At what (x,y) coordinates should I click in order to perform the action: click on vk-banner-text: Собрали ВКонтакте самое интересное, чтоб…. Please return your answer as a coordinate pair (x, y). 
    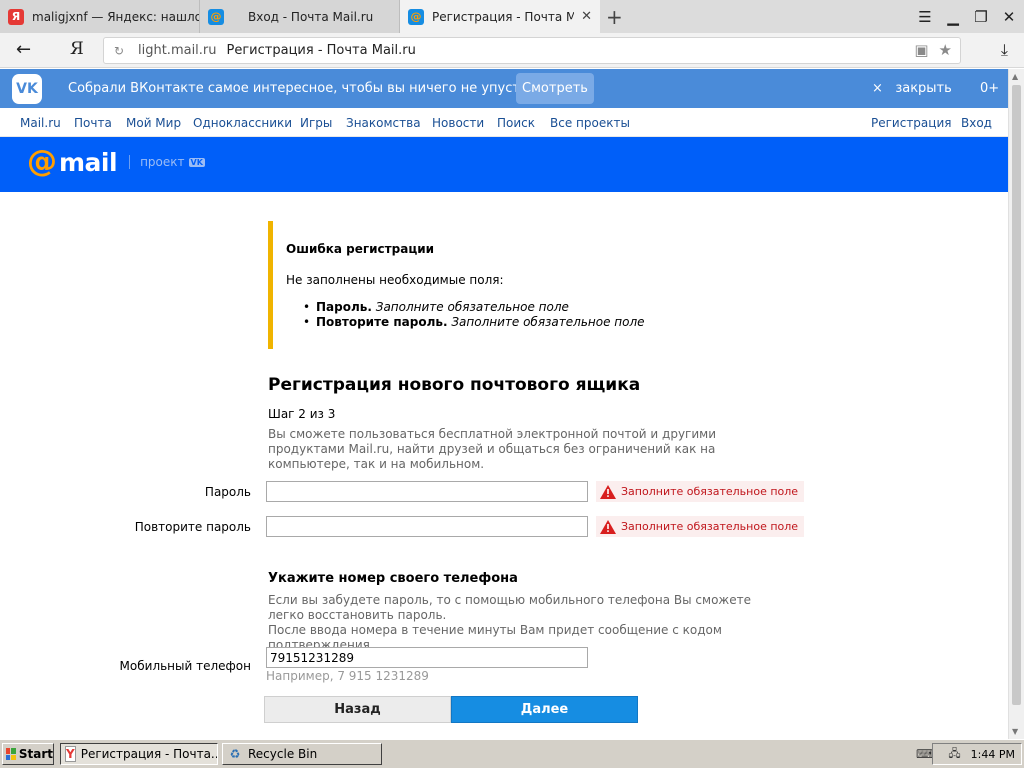
    Looking at the image, I should click on (307, 88).